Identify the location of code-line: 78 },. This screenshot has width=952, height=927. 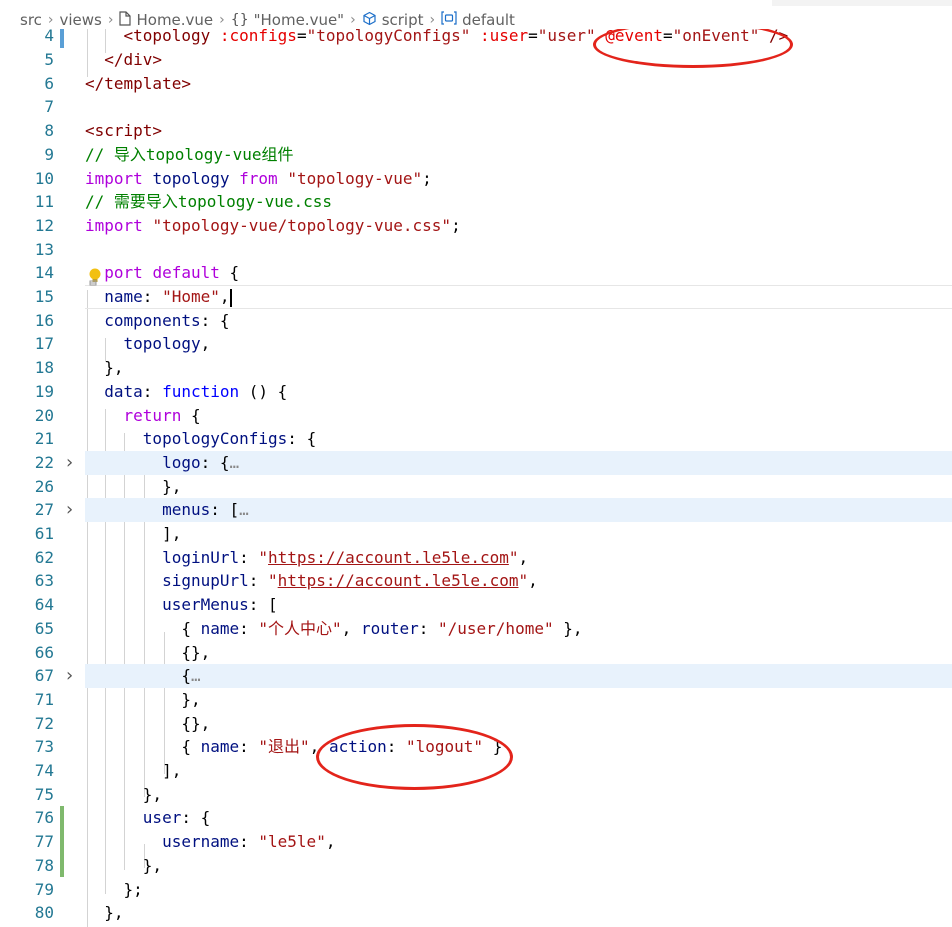
(476, 865).